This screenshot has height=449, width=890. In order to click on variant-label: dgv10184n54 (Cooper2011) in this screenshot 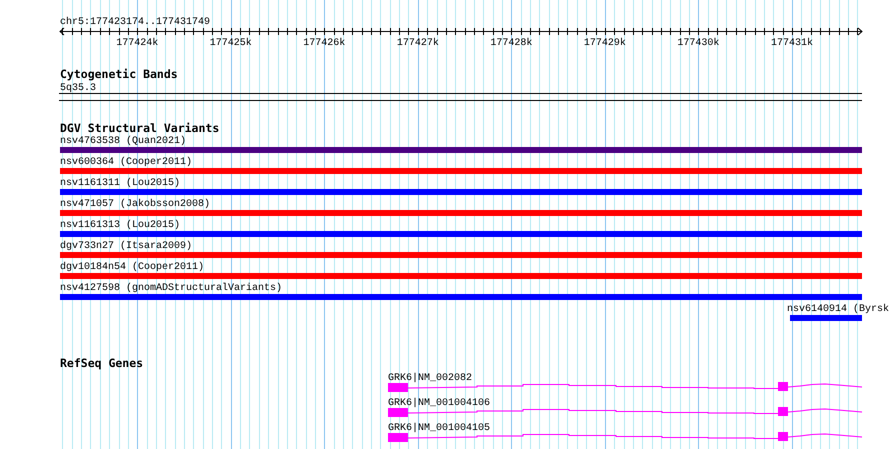, I will do `click(132, 267)`.